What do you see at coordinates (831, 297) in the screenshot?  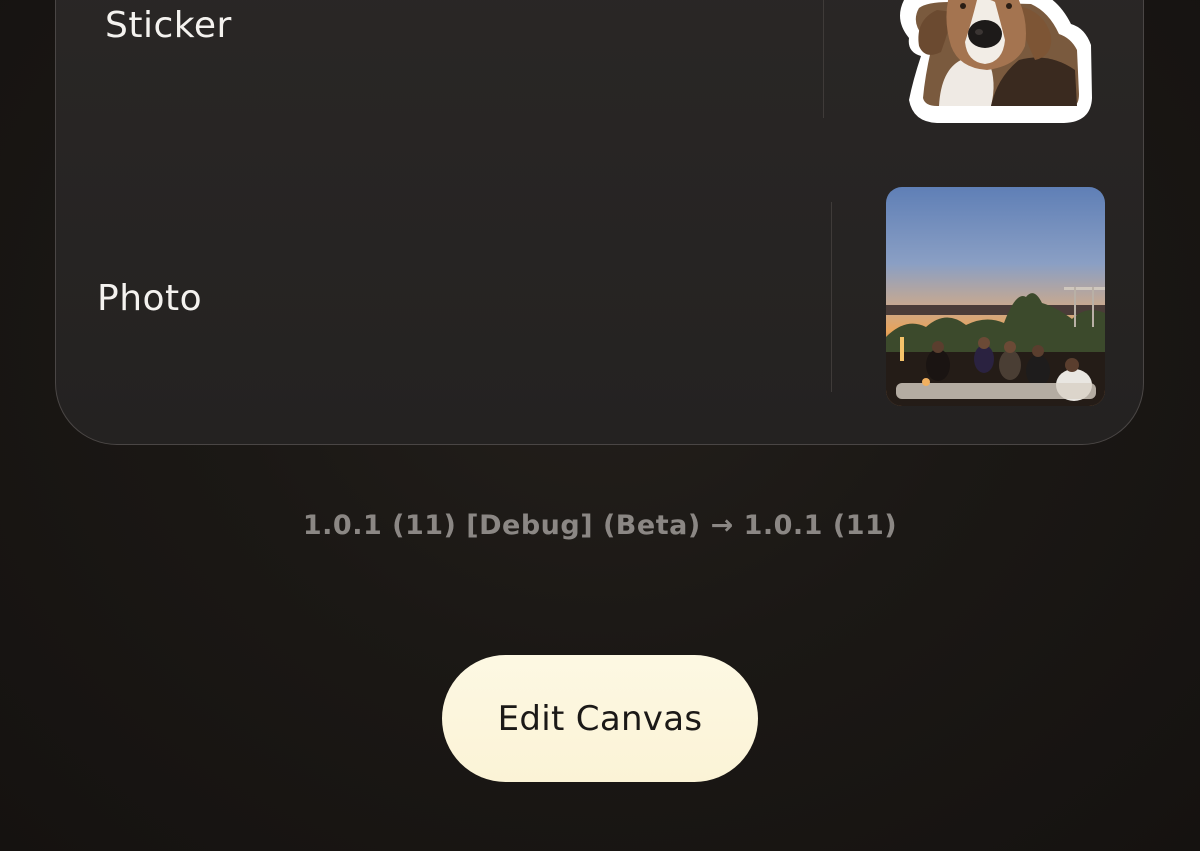 I see `photo-row-divider` at bounding box center [831, 297].